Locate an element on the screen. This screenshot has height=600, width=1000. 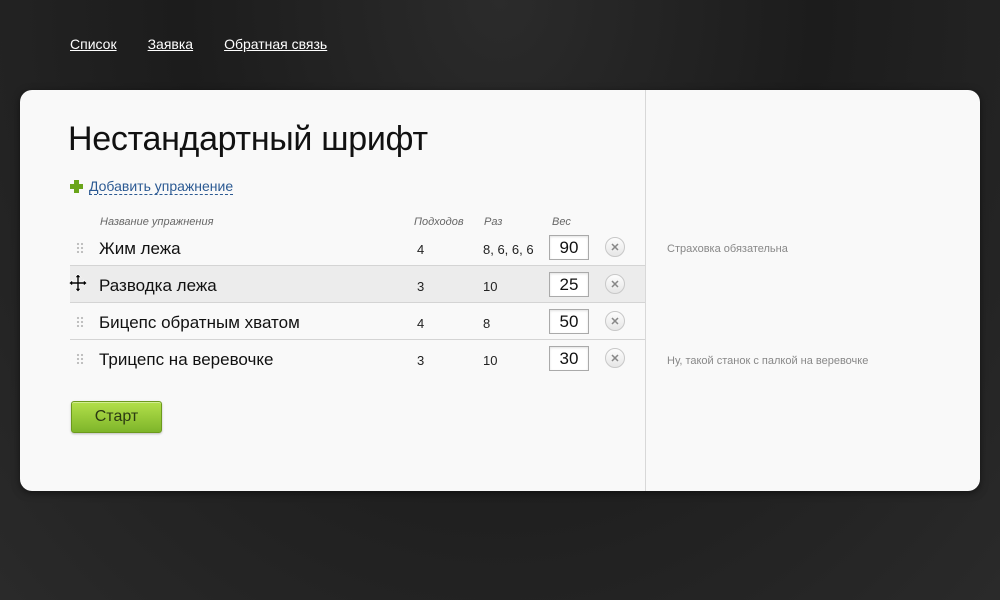
exercise-name: Трицепс на веревочке is located at coordinates (186, 359).